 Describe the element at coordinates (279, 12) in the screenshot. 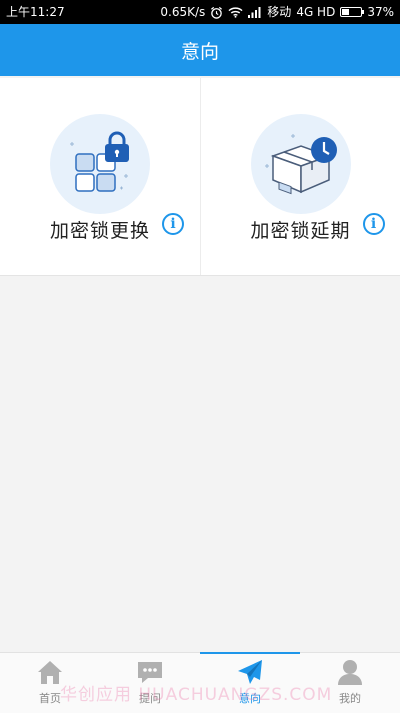

I see `carrier-name: 移动` at that location.